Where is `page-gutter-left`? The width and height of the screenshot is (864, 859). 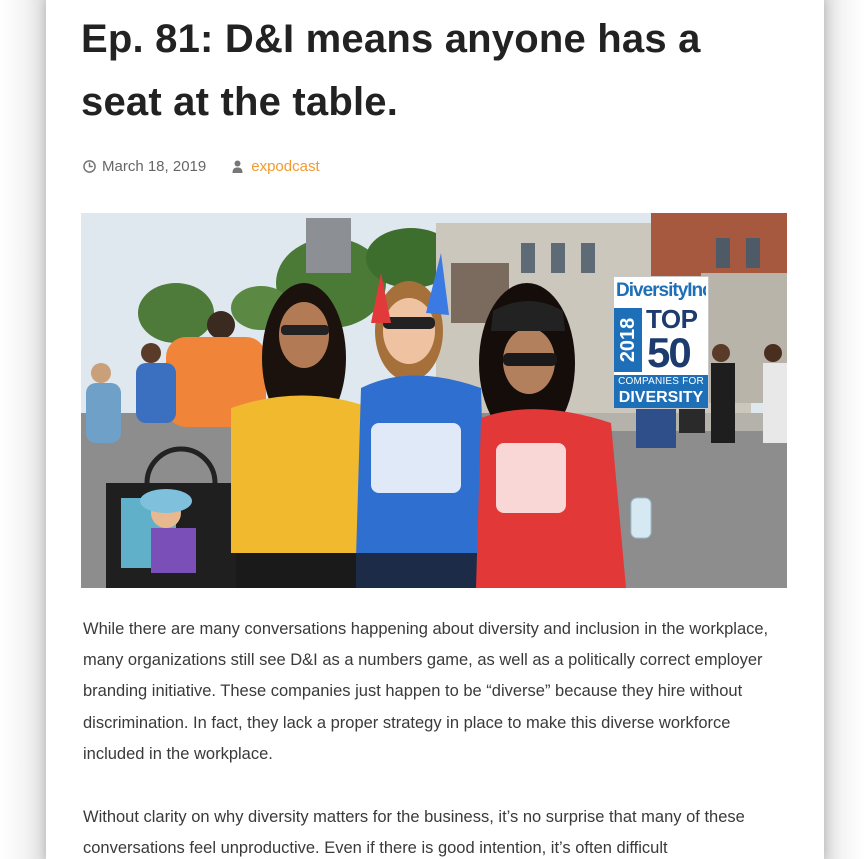
page-gutter-left is located at coordinates (23, 429).